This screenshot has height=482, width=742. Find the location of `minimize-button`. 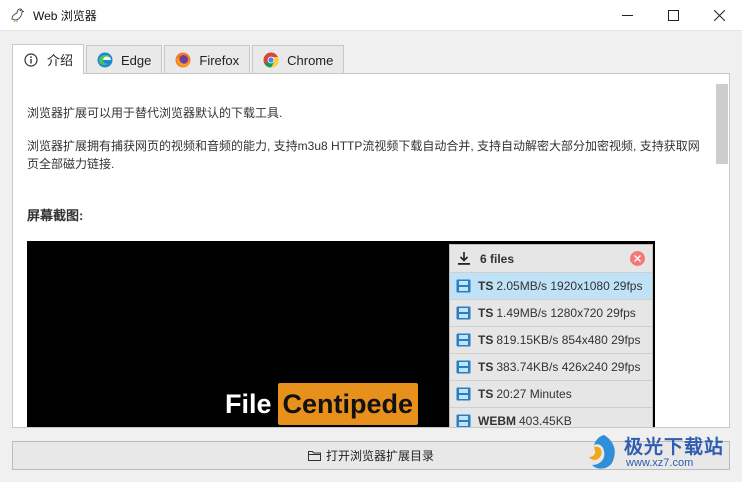

minimize-button is located at coordinates (627, 15).